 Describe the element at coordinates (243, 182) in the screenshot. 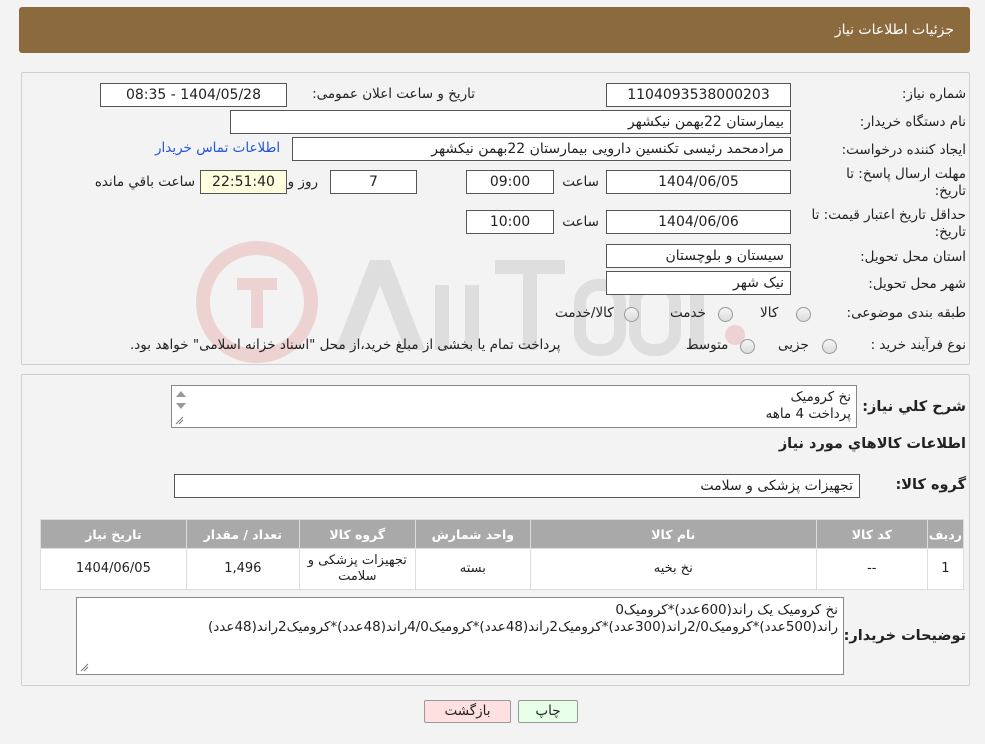

I see `remaining-time-field: 22:51:40` at that location.